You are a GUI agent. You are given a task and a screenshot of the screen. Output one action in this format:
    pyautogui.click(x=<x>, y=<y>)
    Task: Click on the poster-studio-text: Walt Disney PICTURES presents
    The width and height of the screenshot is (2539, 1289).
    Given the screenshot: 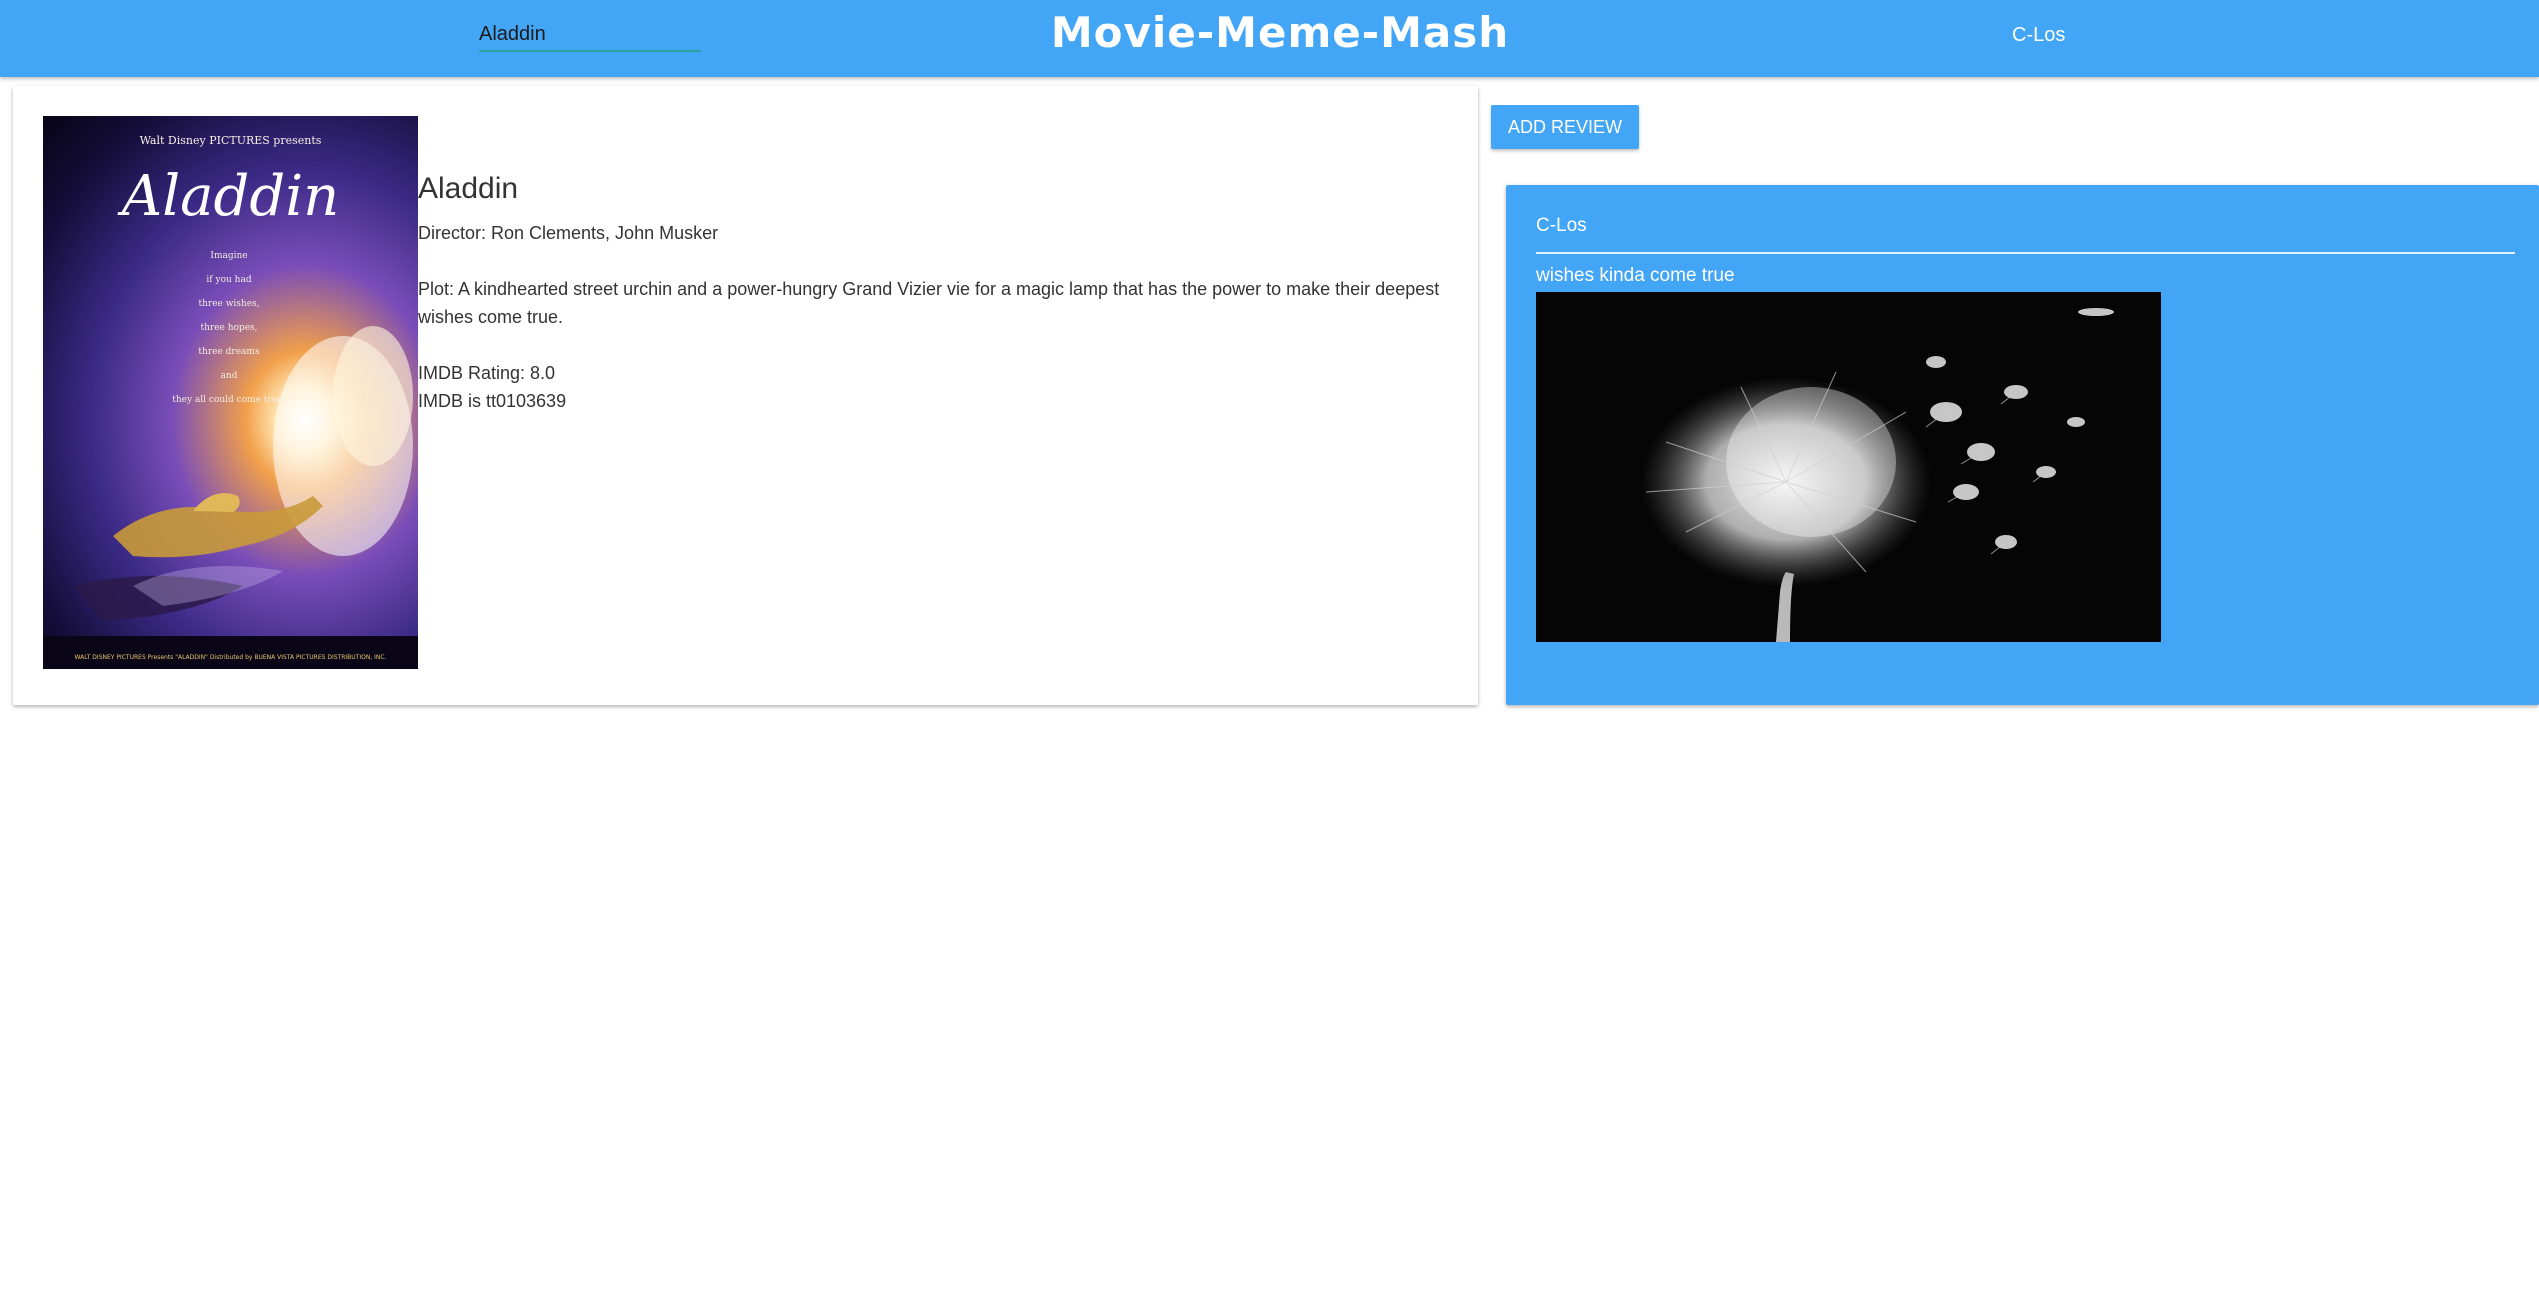 What is the action you would take?
    pyautogui.click(x=230, y=140)
    